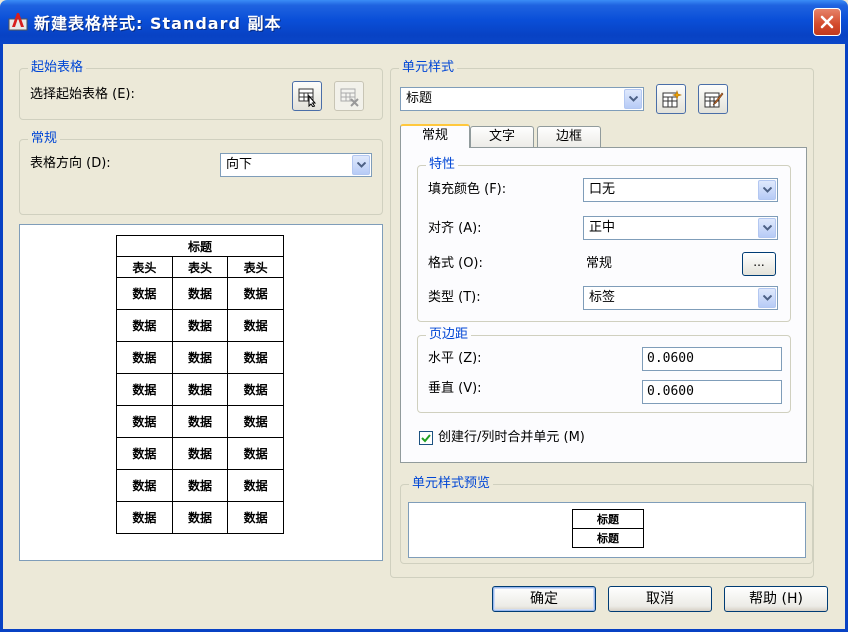 The image size is (848, 632). I want to click on margins-legend: 页边距, so click(449, 335).